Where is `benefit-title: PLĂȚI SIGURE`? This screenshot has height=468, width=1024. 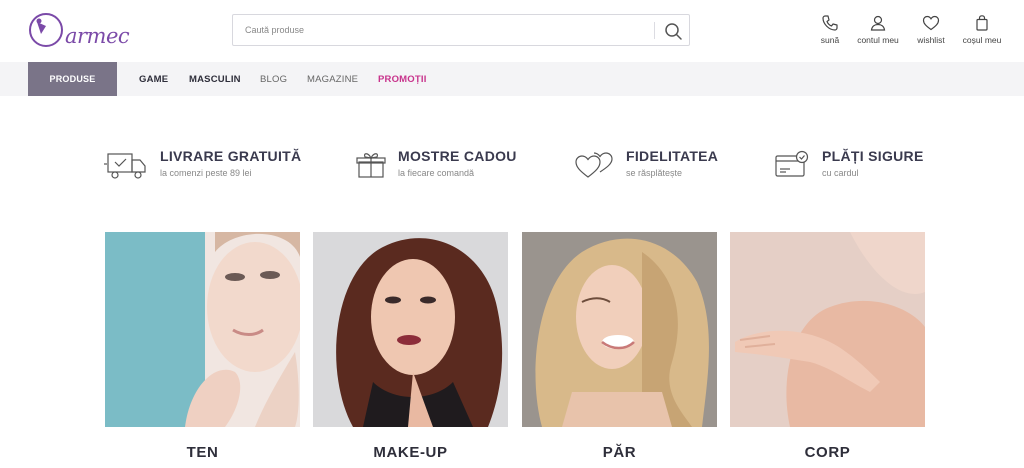 benefit-title: PLĂȚI SIGURE is located at coordinates (873, 156).